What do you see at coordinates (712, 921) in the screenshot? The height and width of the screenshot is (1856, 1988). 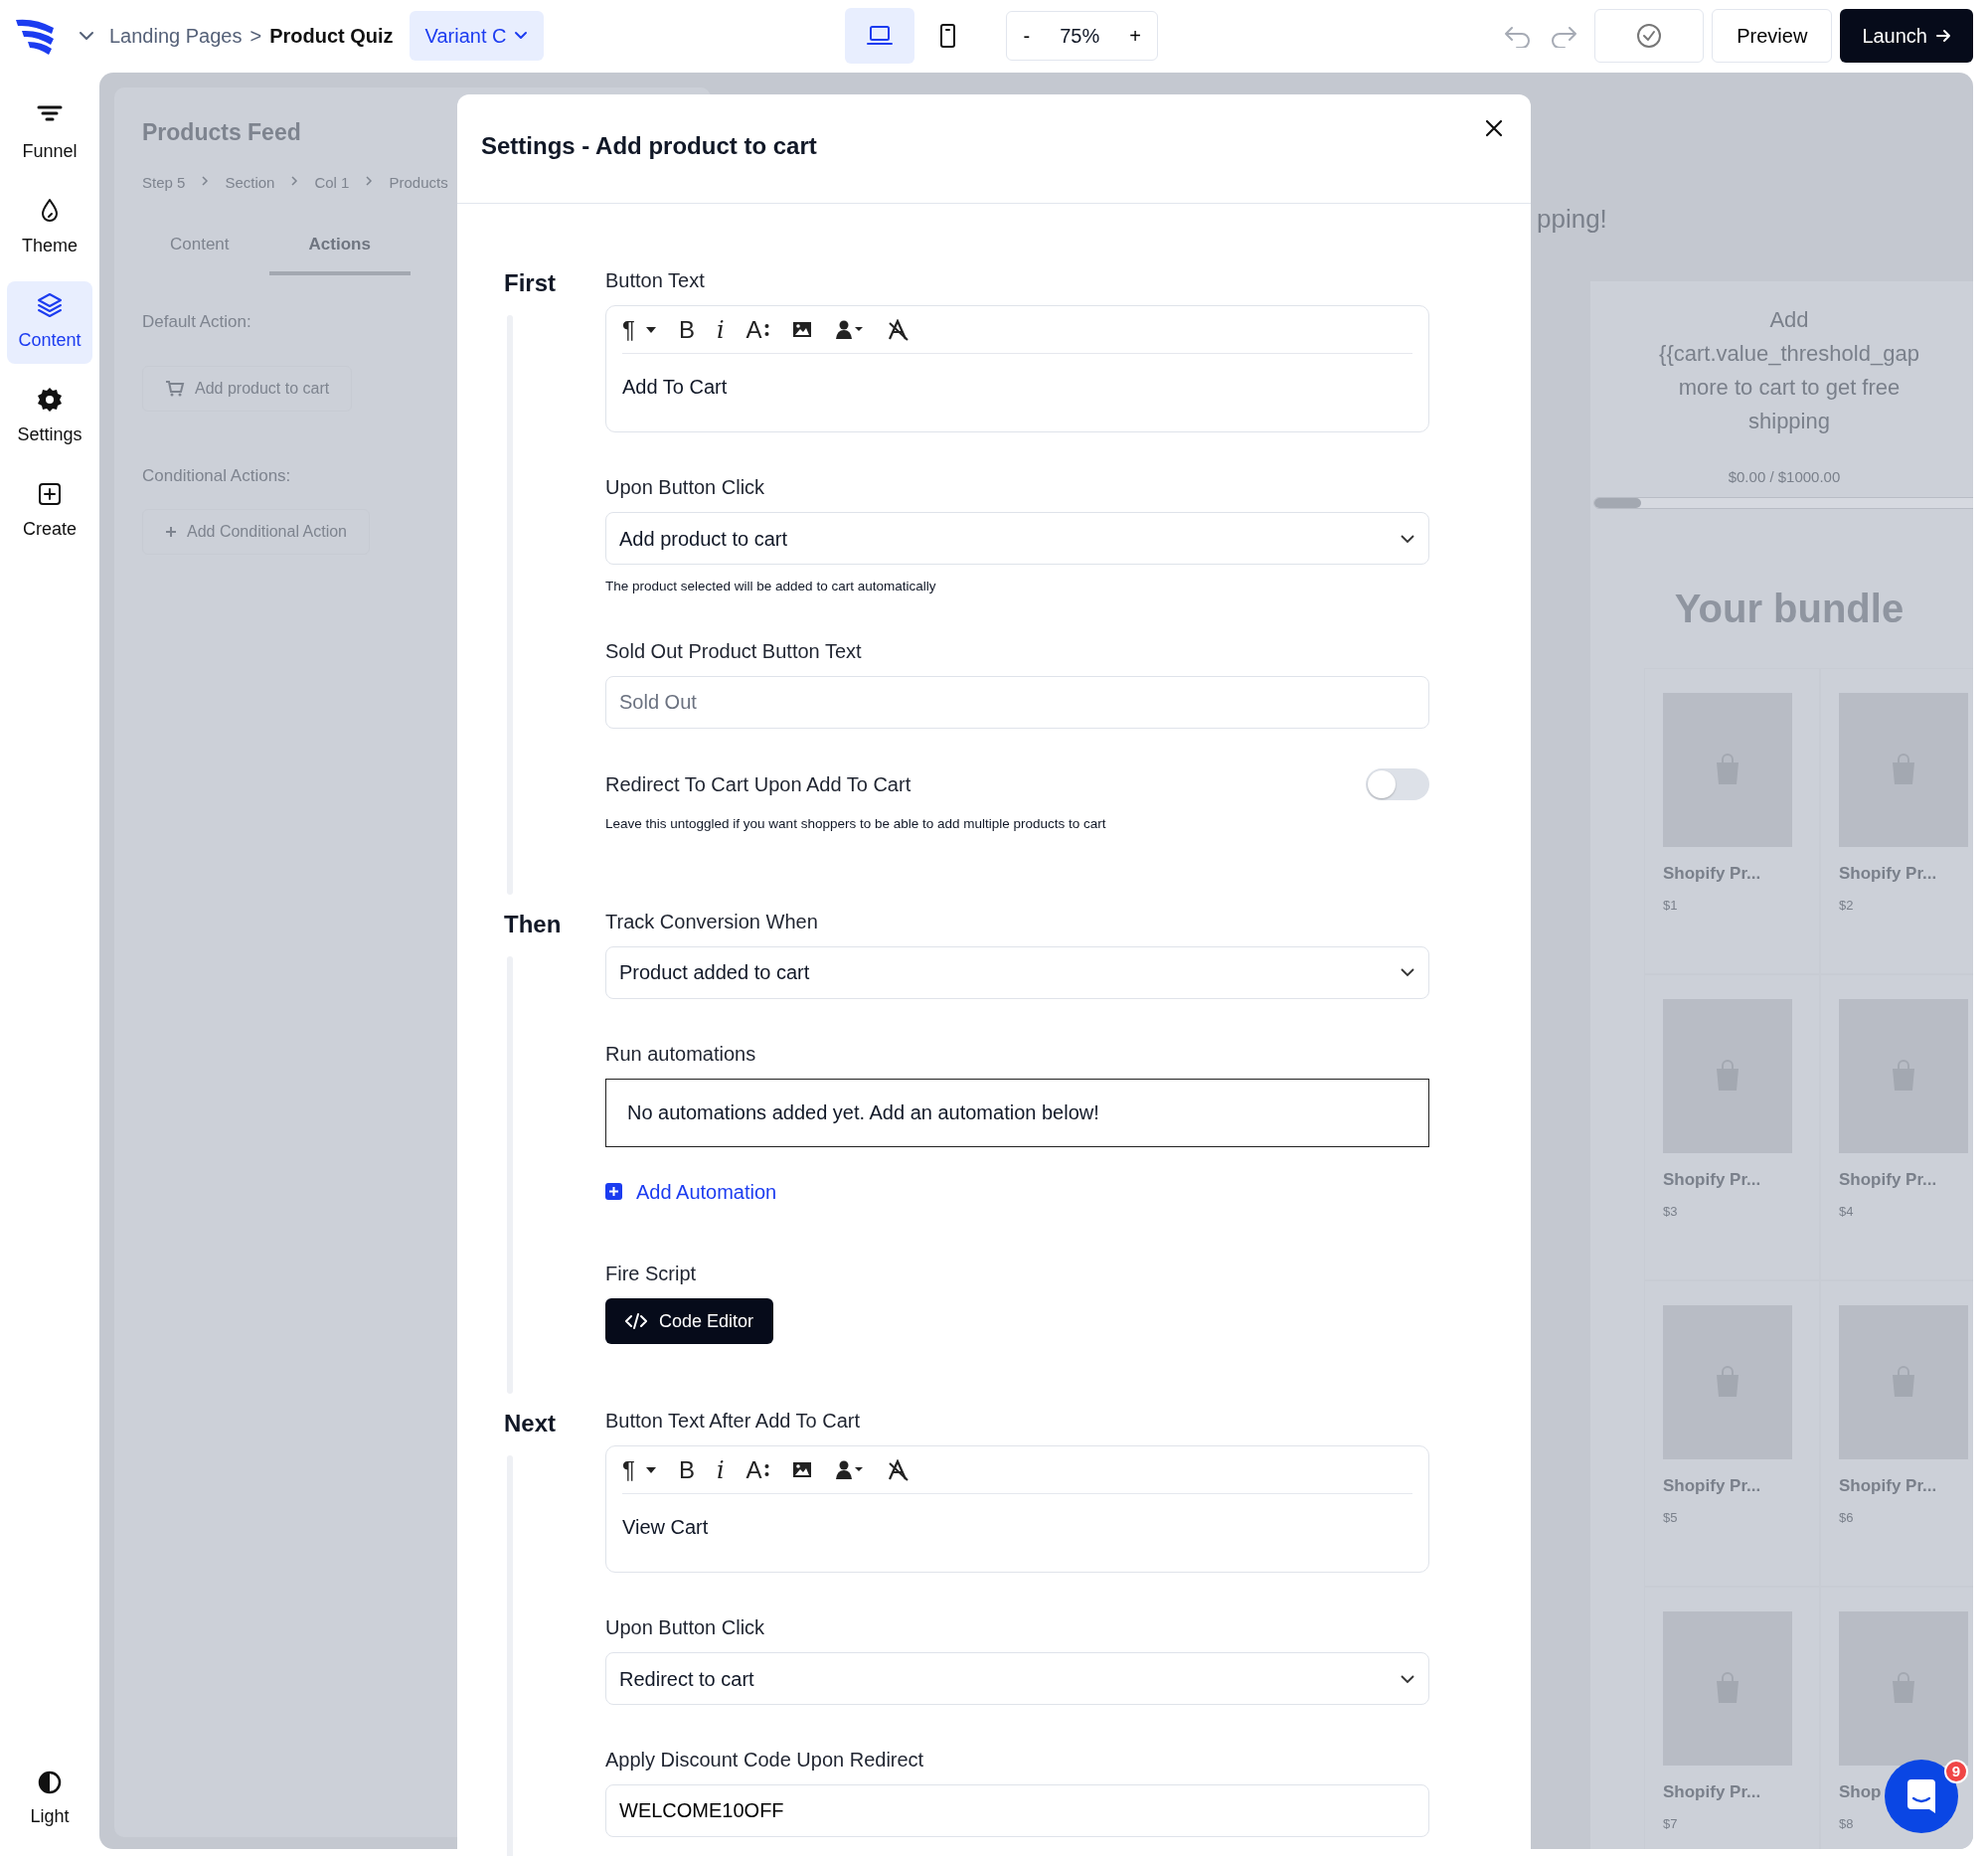 I see `field-label: Track Conversion When` at bounding box center [712, 921].